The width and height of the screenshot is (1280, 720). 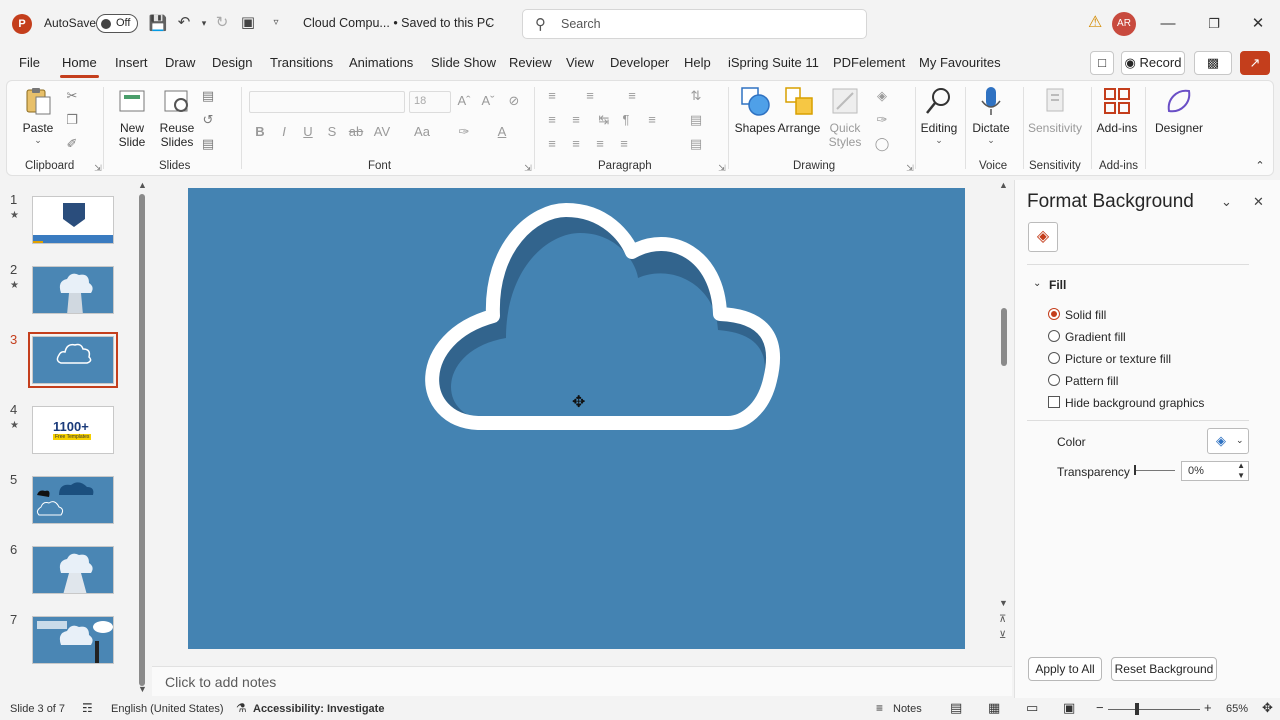 I want to click on notes-icon: ≡, so click(x=879, y=708).